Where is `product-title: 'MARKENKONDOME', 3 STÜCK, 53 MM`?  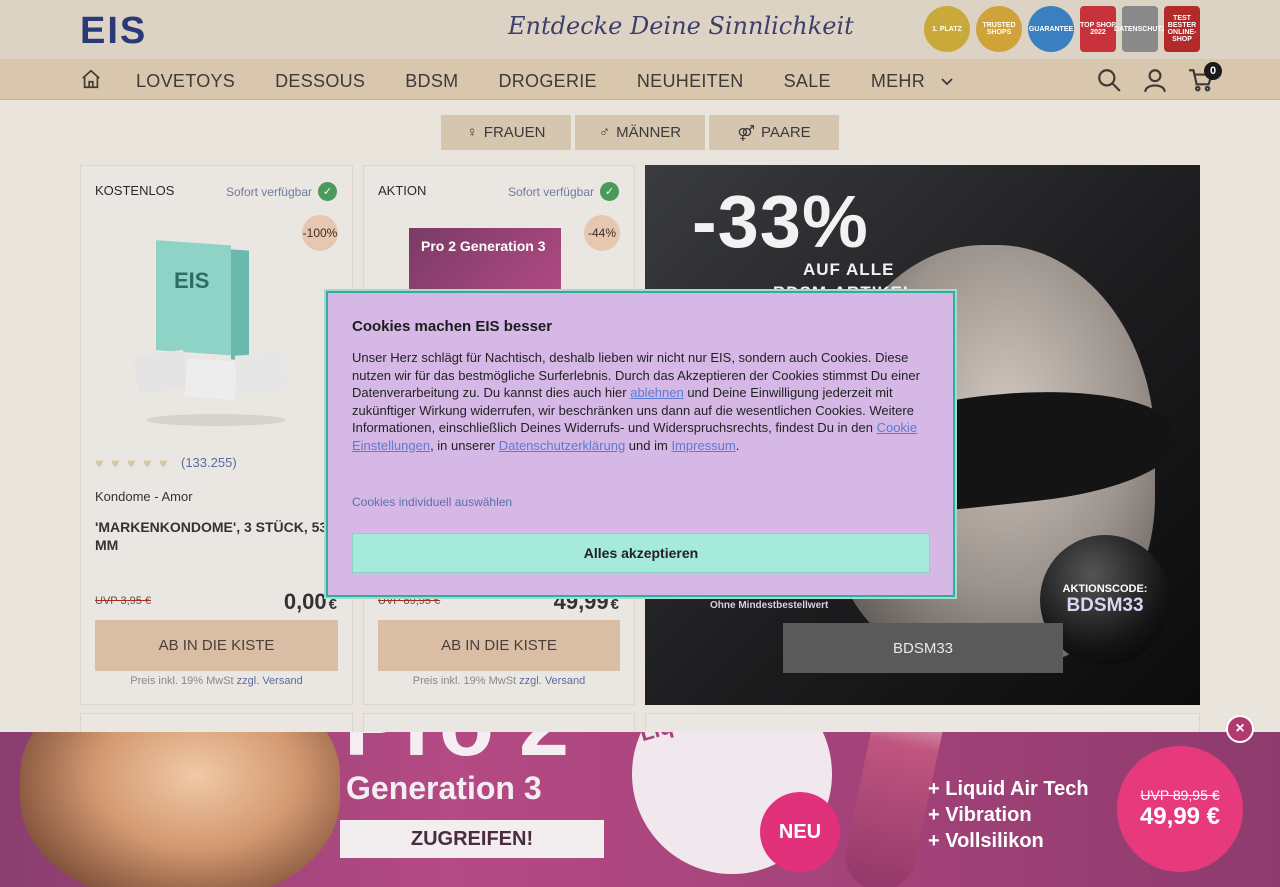 product-title: 'MARKENKONDOME', 3 STÜCK, 53 MM is located at coordinates (215, 536).